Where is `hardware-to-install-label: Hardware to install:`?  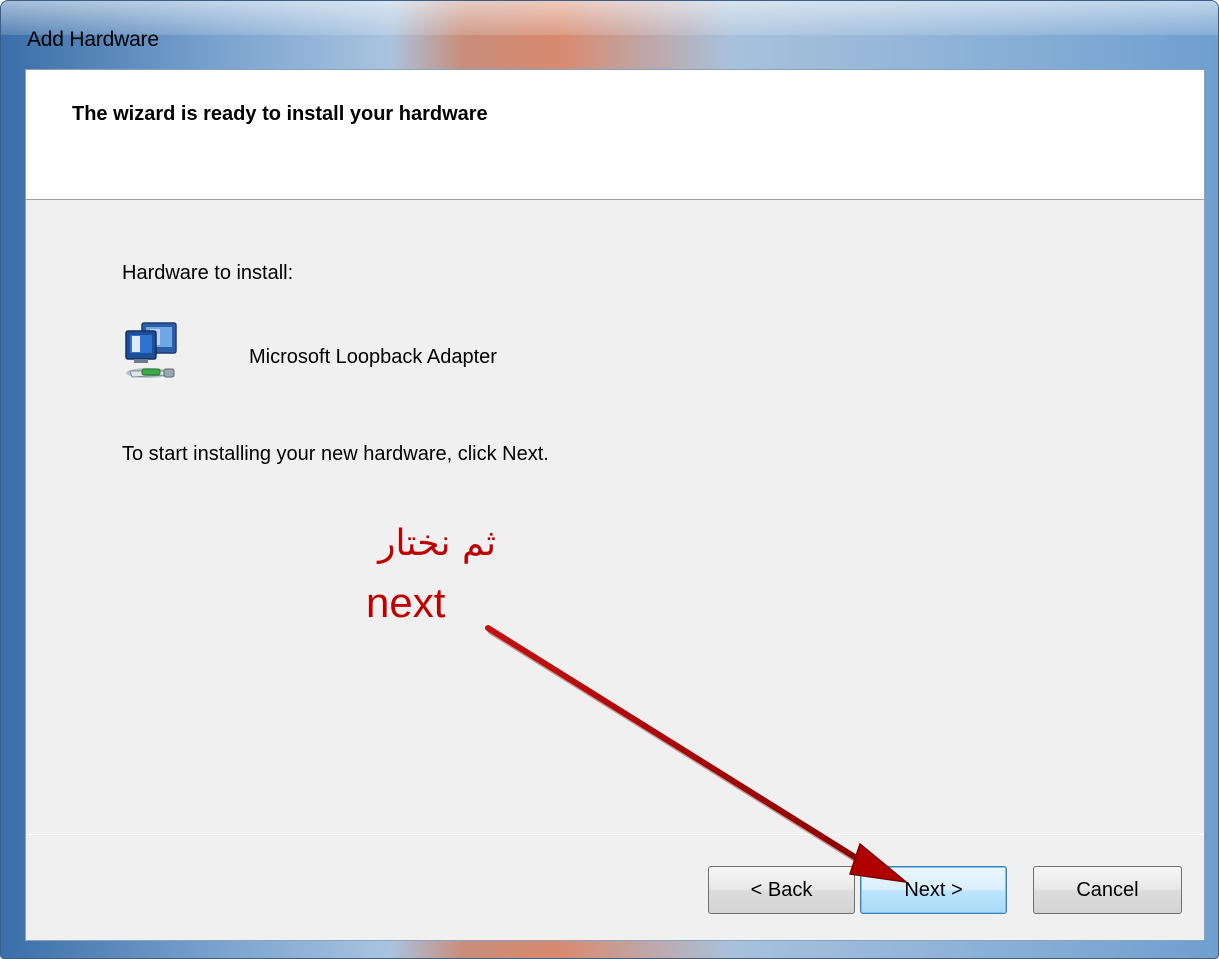
hardware-to-install-label: Hardware to install: is located at coordinates (208, 273).